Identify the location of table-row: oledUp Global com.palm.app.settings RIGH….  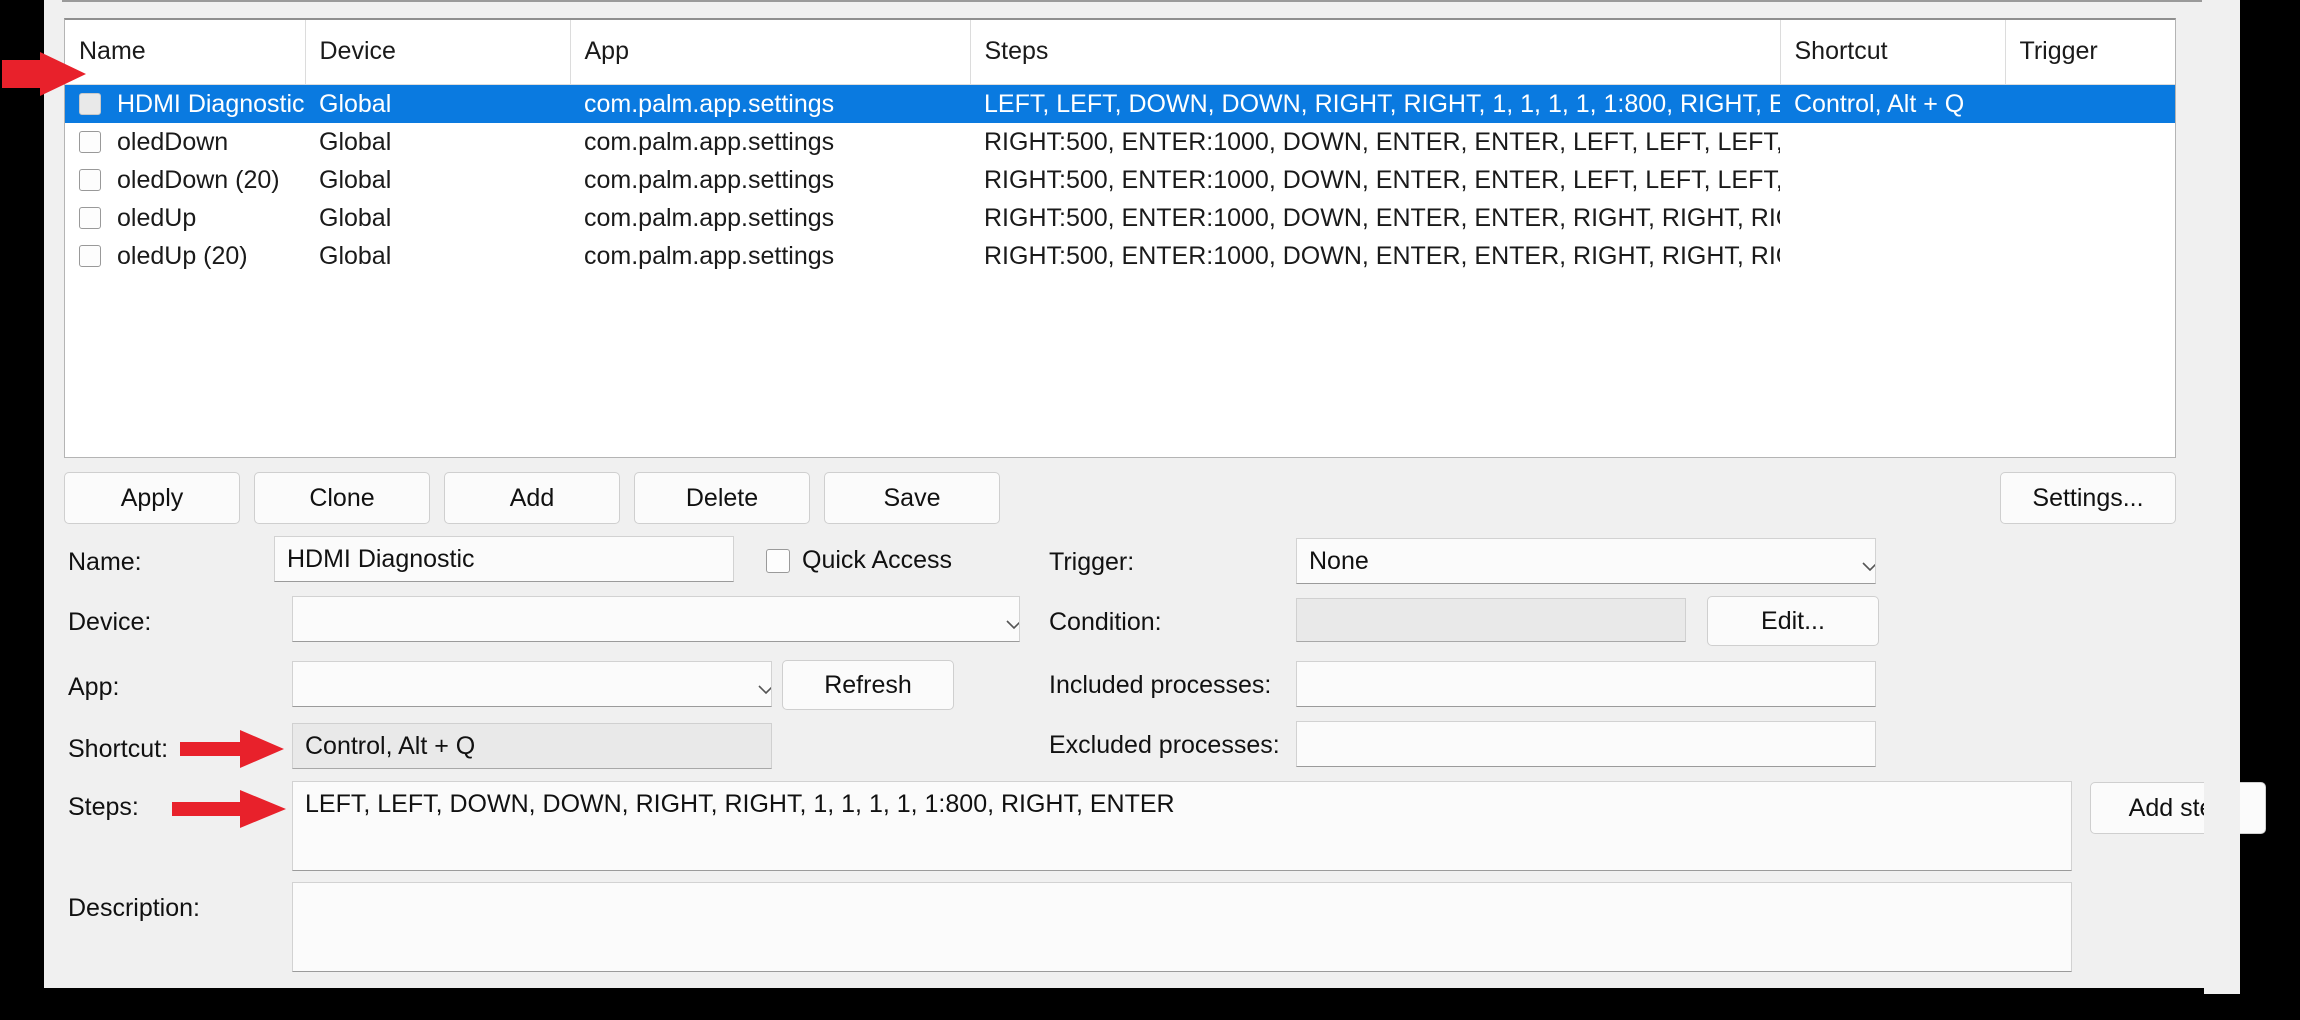
(1120, 218).